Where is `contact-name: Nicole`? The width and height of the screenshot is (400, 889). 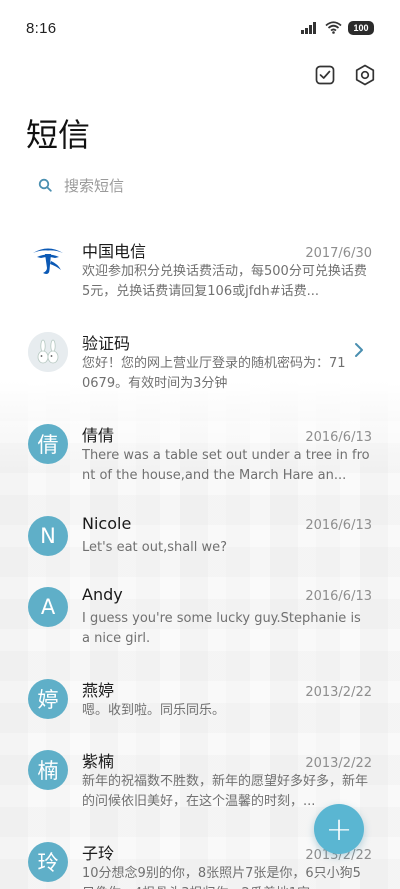 contact-name: Nicole is located at coordinates (107, 523).